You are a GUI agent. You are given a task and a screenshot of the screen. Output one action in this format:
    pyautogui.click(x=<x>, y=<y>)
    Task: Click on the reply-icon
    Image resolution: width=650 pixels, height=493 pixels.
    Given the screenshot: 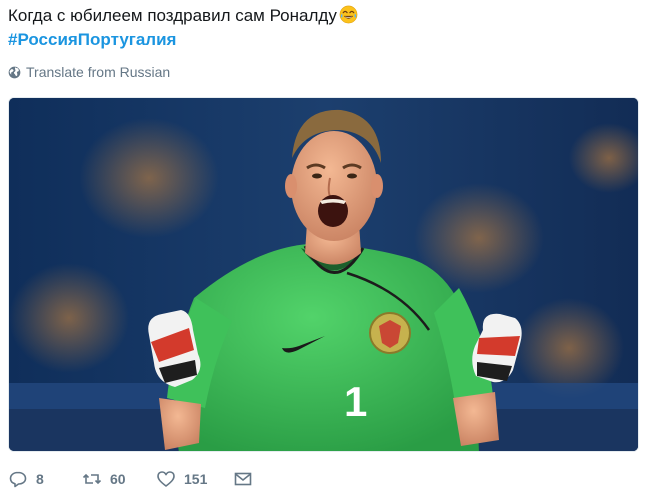 What is the action you would take?
    pyautogui.click(x=18, y=479)
    